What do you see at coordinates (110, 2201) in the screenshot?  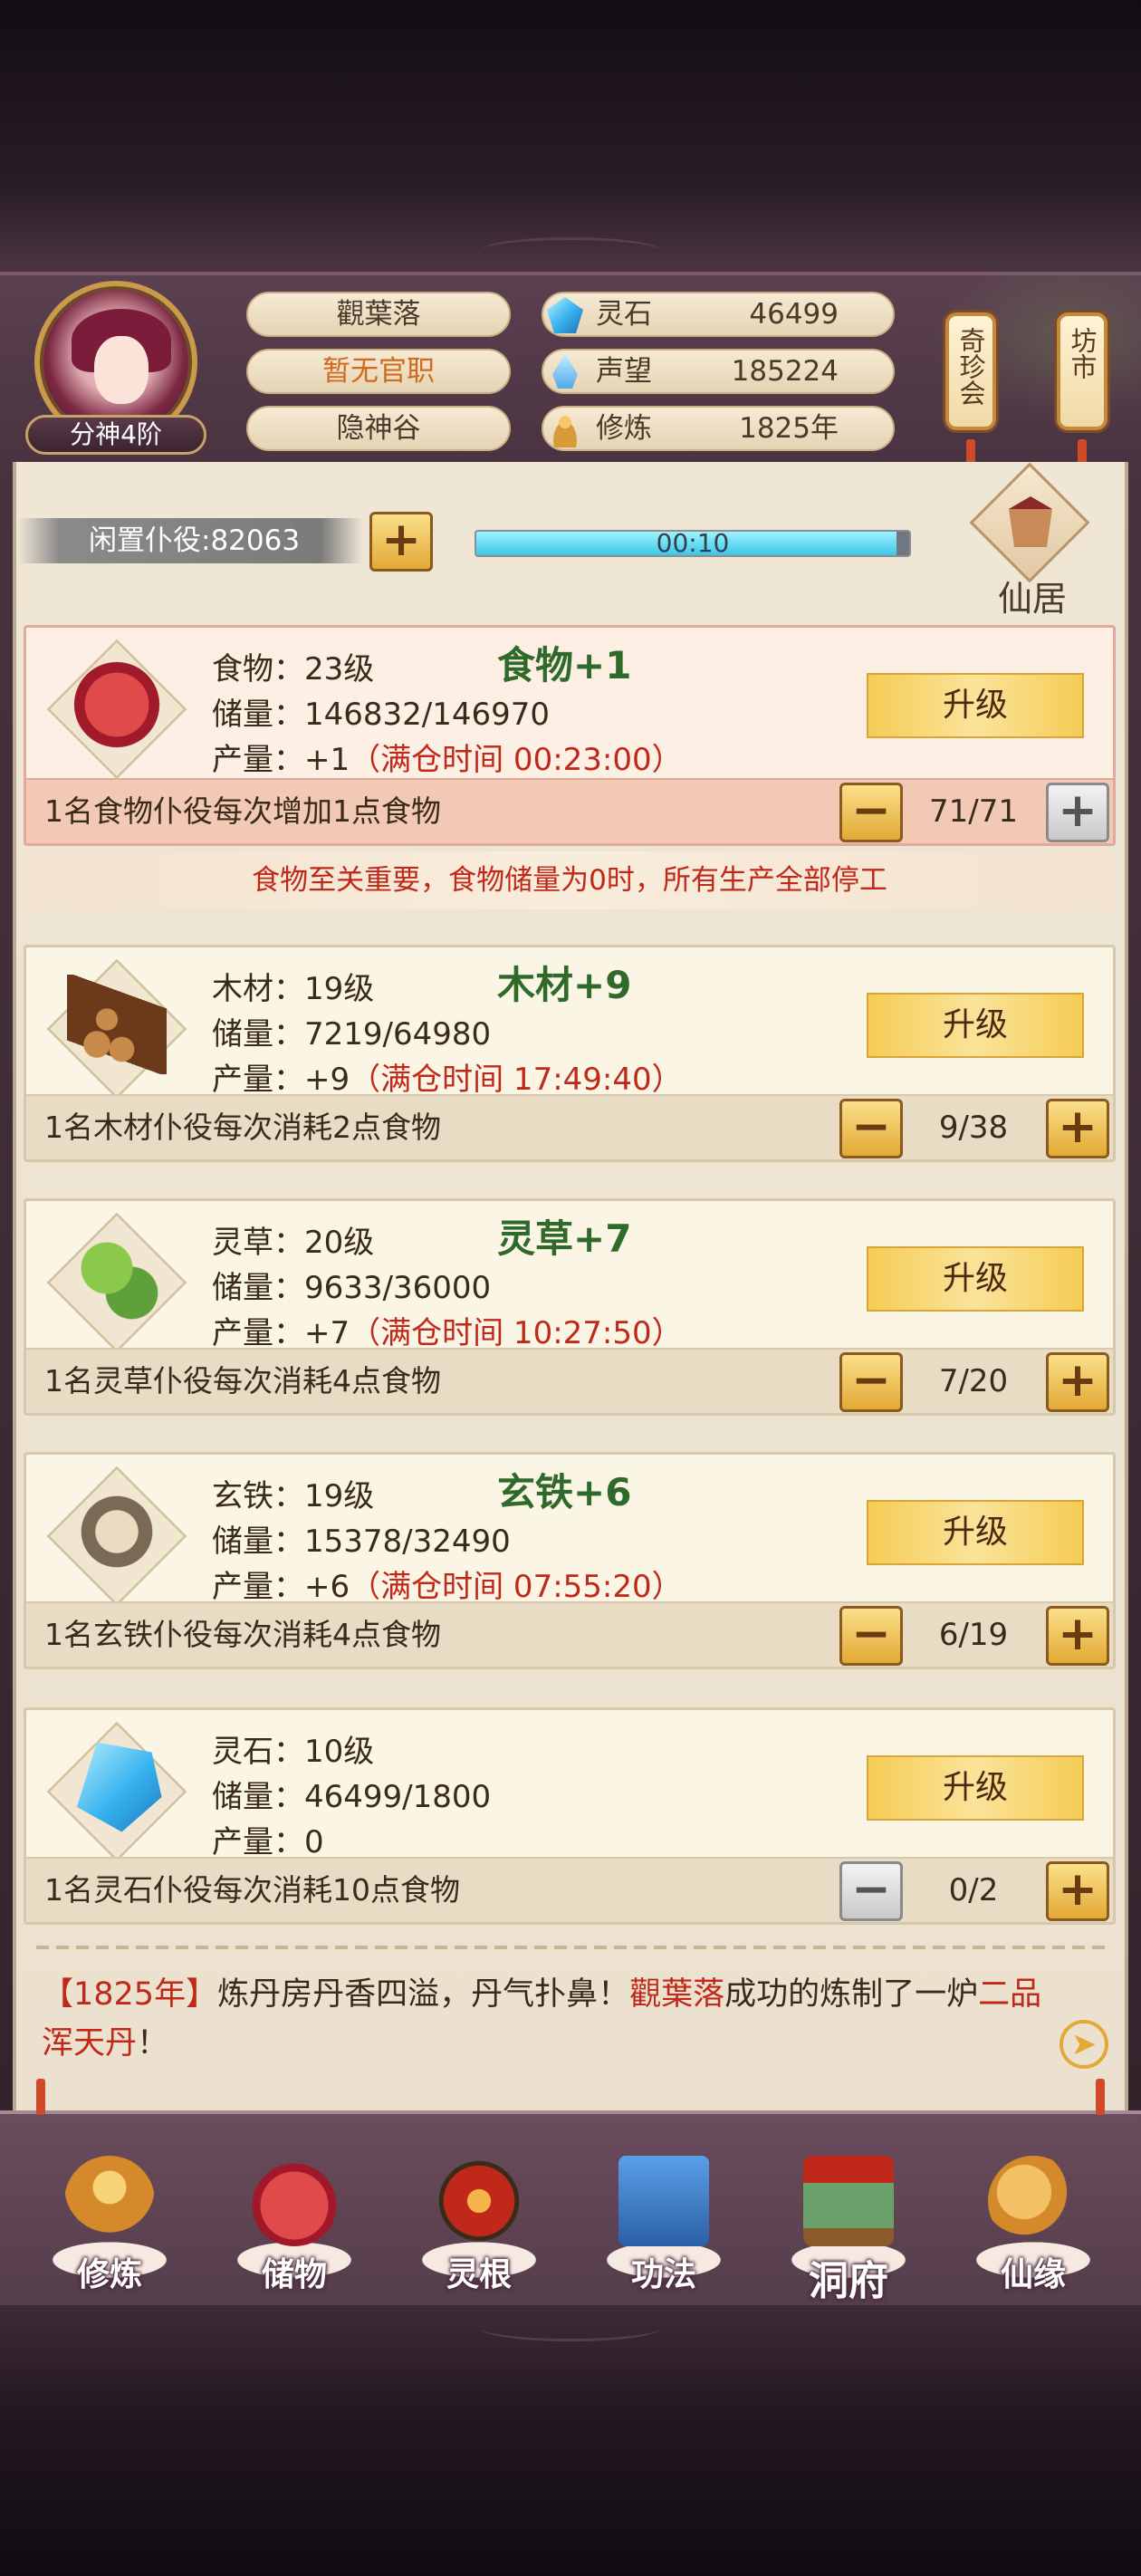 I see `cultivate-icon` at bounding box center [110, 2201].